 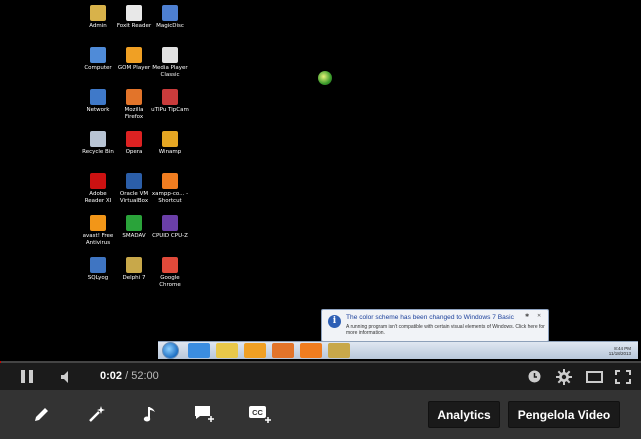 I want to click on info-icon: i, so click(x=334, y=321).